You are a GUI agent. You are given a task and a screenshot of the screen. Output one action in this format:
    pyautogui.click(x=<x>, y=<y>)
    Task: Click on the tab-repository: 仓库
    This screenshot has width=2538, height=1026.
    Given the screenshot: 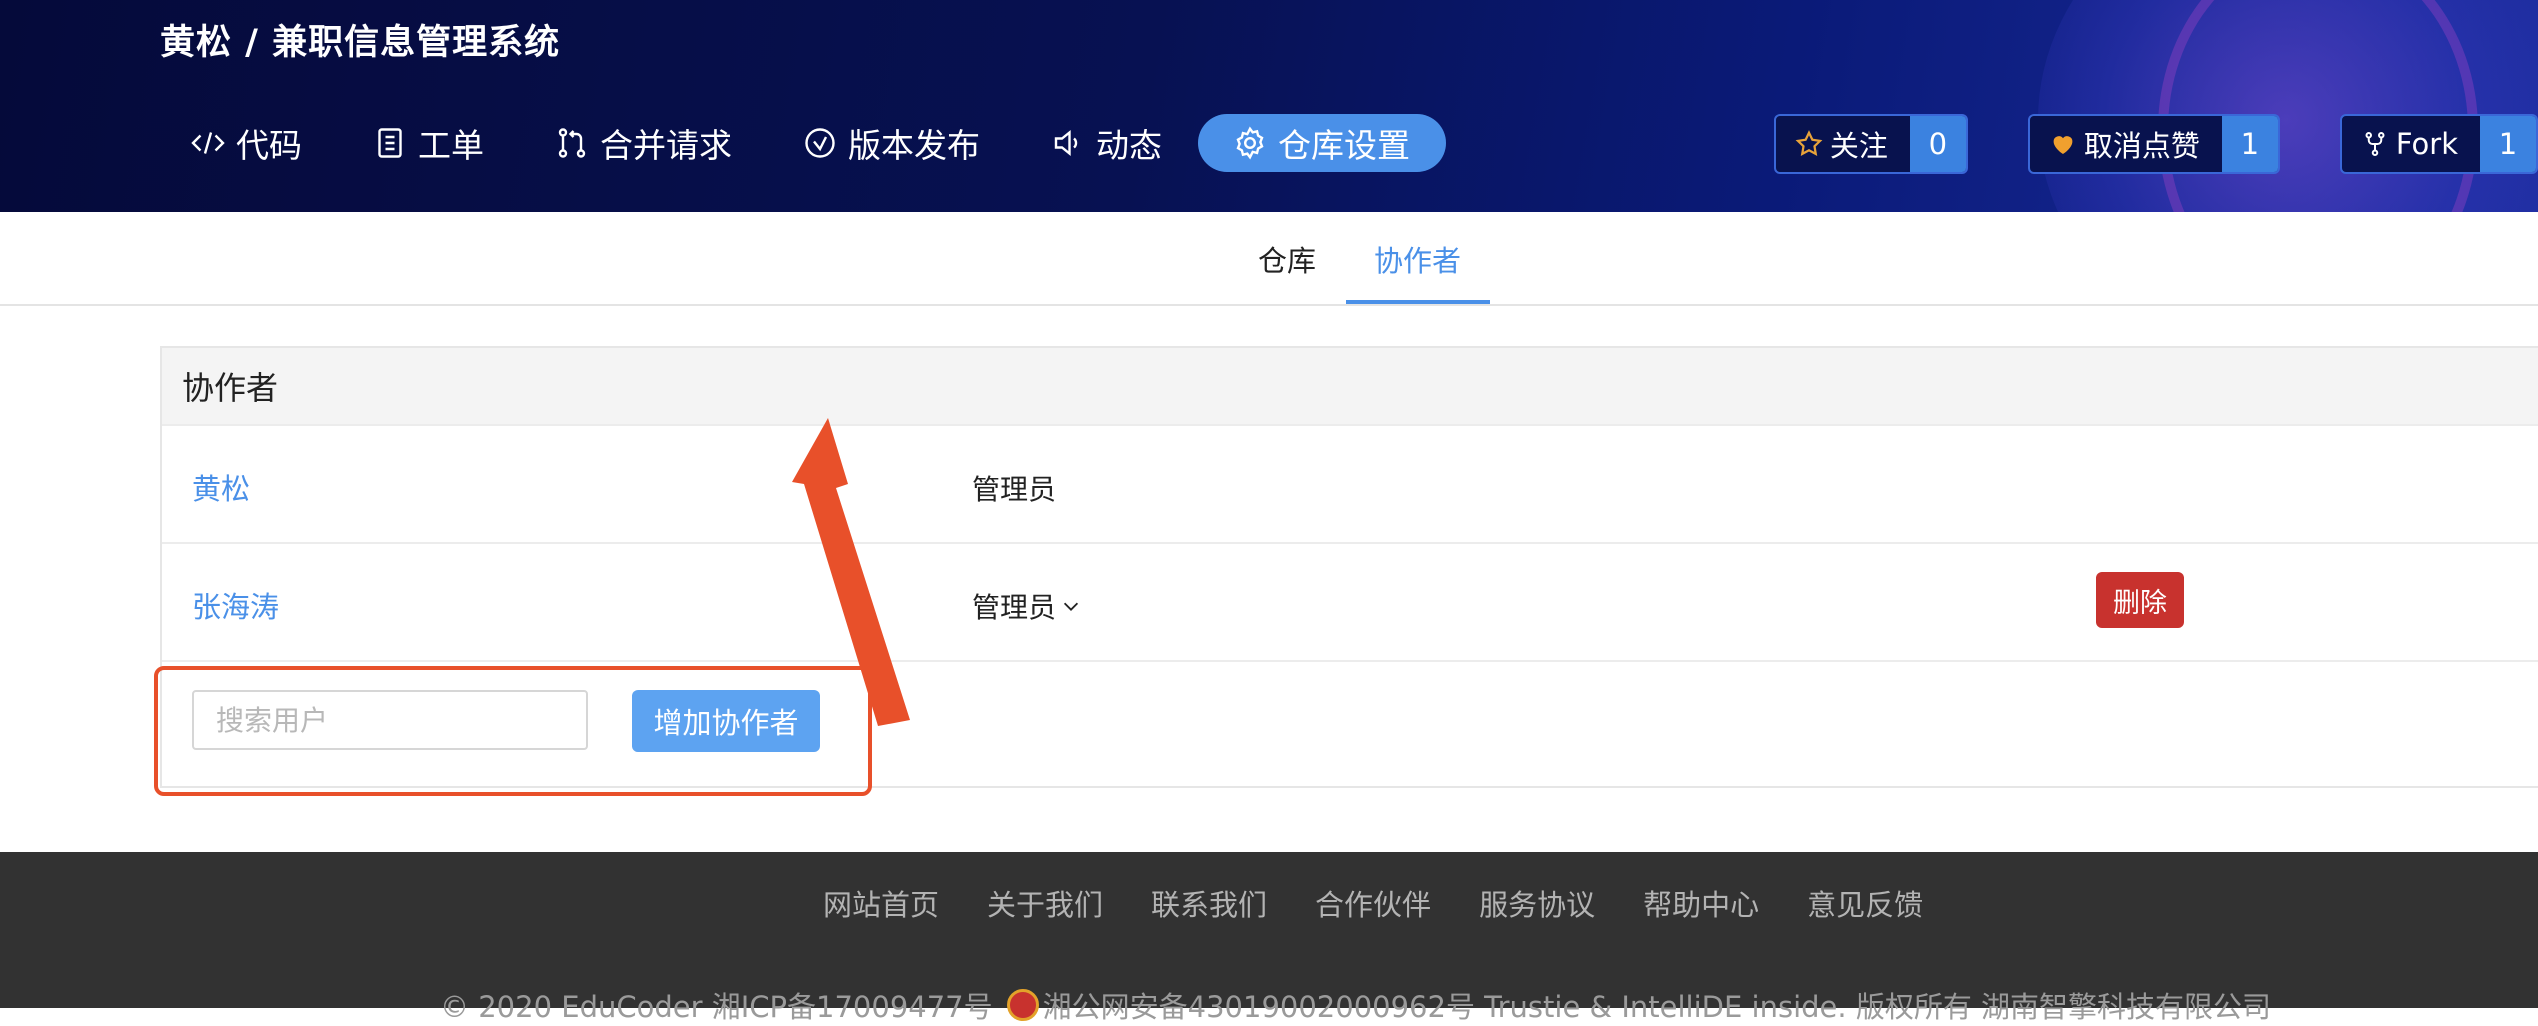 What is the action you would take?
    pyautogui.click(x=1287, y=259)
    